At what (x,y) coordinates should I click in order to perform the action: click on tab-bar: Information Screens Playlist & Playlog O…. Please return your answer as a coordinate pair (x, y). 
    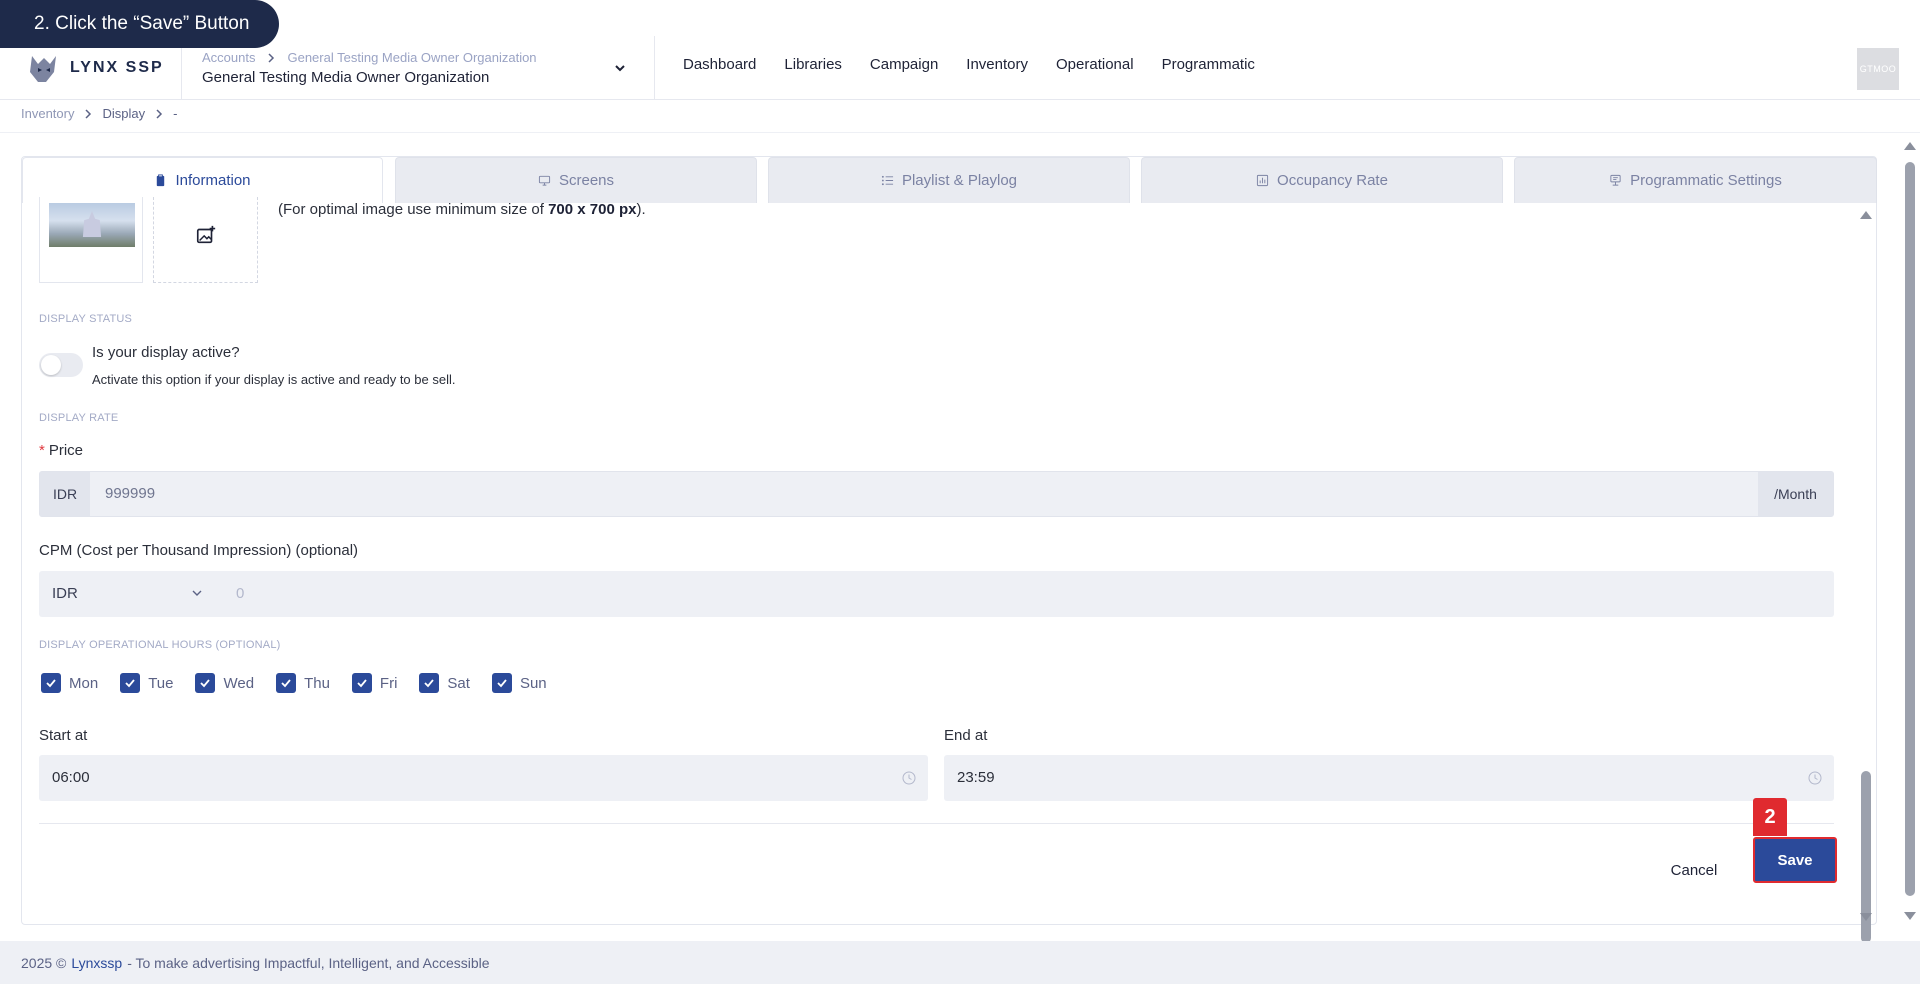
    Looking at the image, I should click on (949, 180).